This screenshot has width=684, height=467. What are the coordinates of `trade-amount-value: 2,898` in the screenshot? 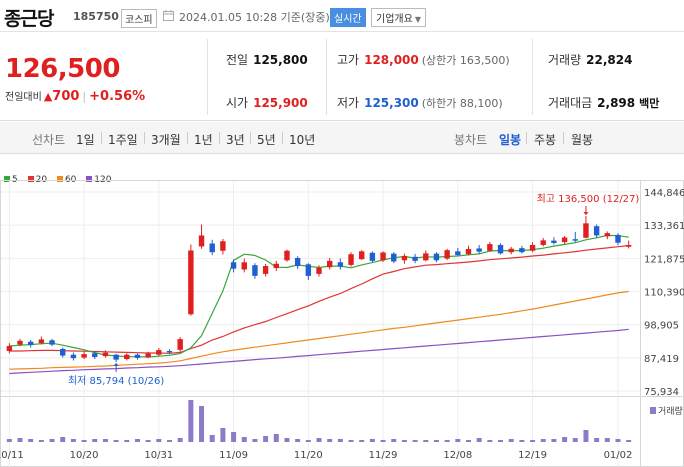 It's located at (616, 103).